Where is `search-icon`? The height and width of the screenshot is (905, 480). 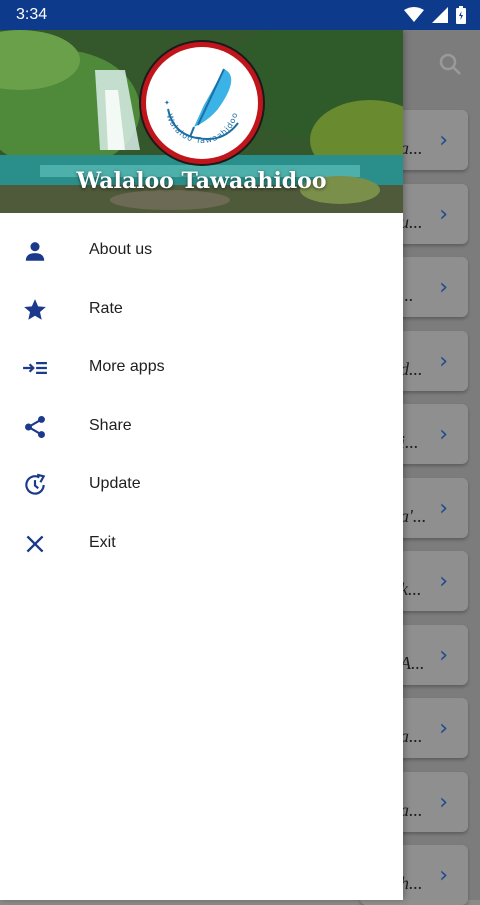
search-icon is located at coordinates (450, 64).